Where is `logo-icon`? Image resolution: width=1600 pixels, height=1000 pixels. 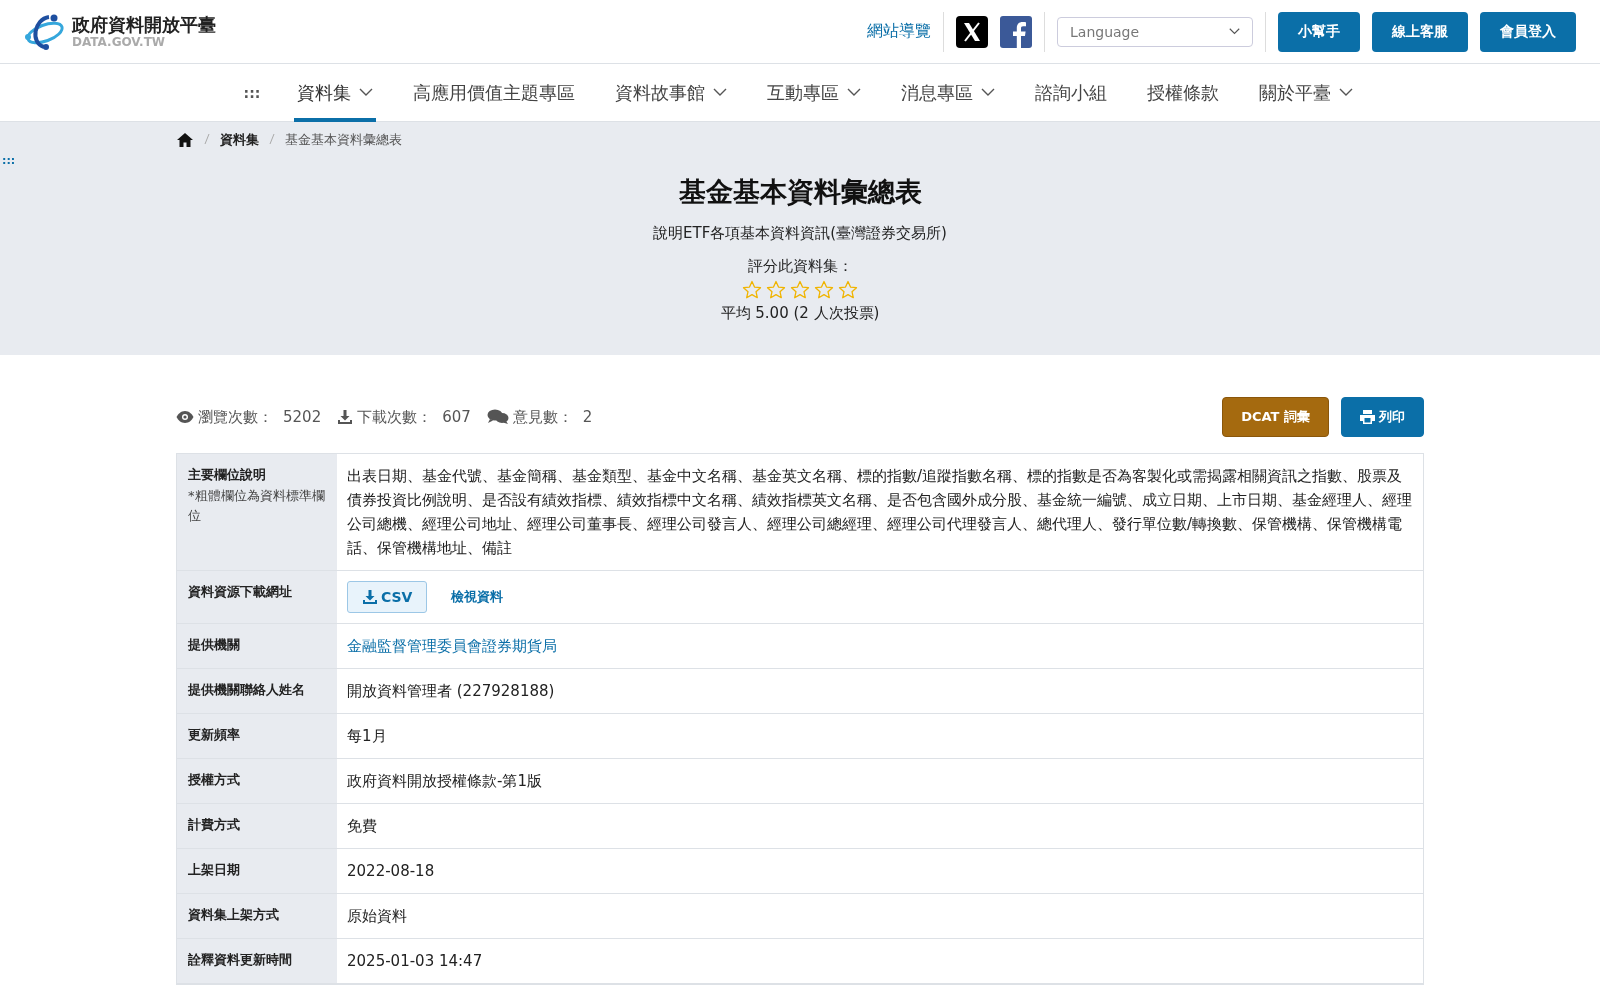
logo-icon is located at coordinates (45, 31).